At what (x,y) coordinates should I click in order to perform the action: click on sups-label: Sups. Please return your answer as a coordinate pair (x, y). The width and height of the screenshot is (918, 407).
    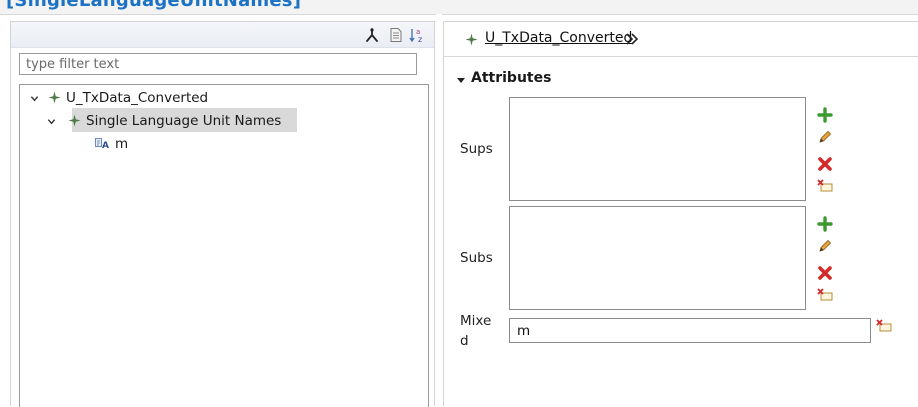
    Looking at the image, I should click on (476, 149).